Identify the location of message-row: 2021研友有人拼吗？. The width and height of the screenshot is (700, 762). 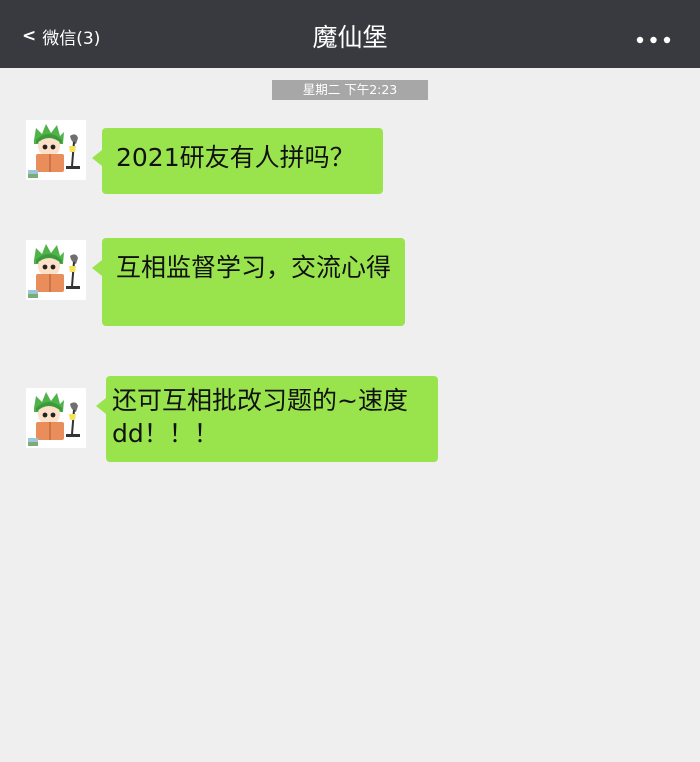
(211, 157).